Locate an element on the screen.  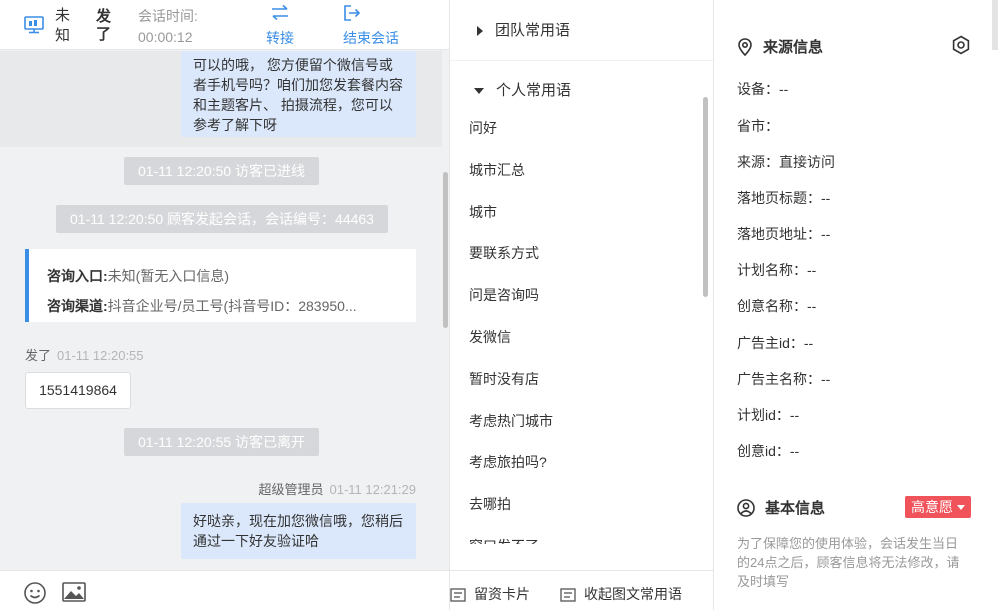
consult-channel-label: 咨询渠道: is located at coordinates (77, 306).